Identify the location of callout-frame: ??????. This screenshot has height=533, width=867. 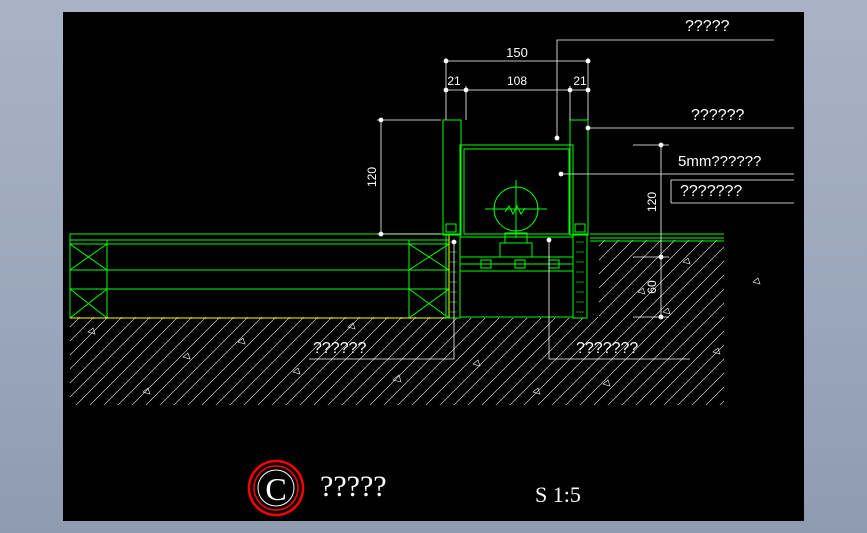
(717, 115).